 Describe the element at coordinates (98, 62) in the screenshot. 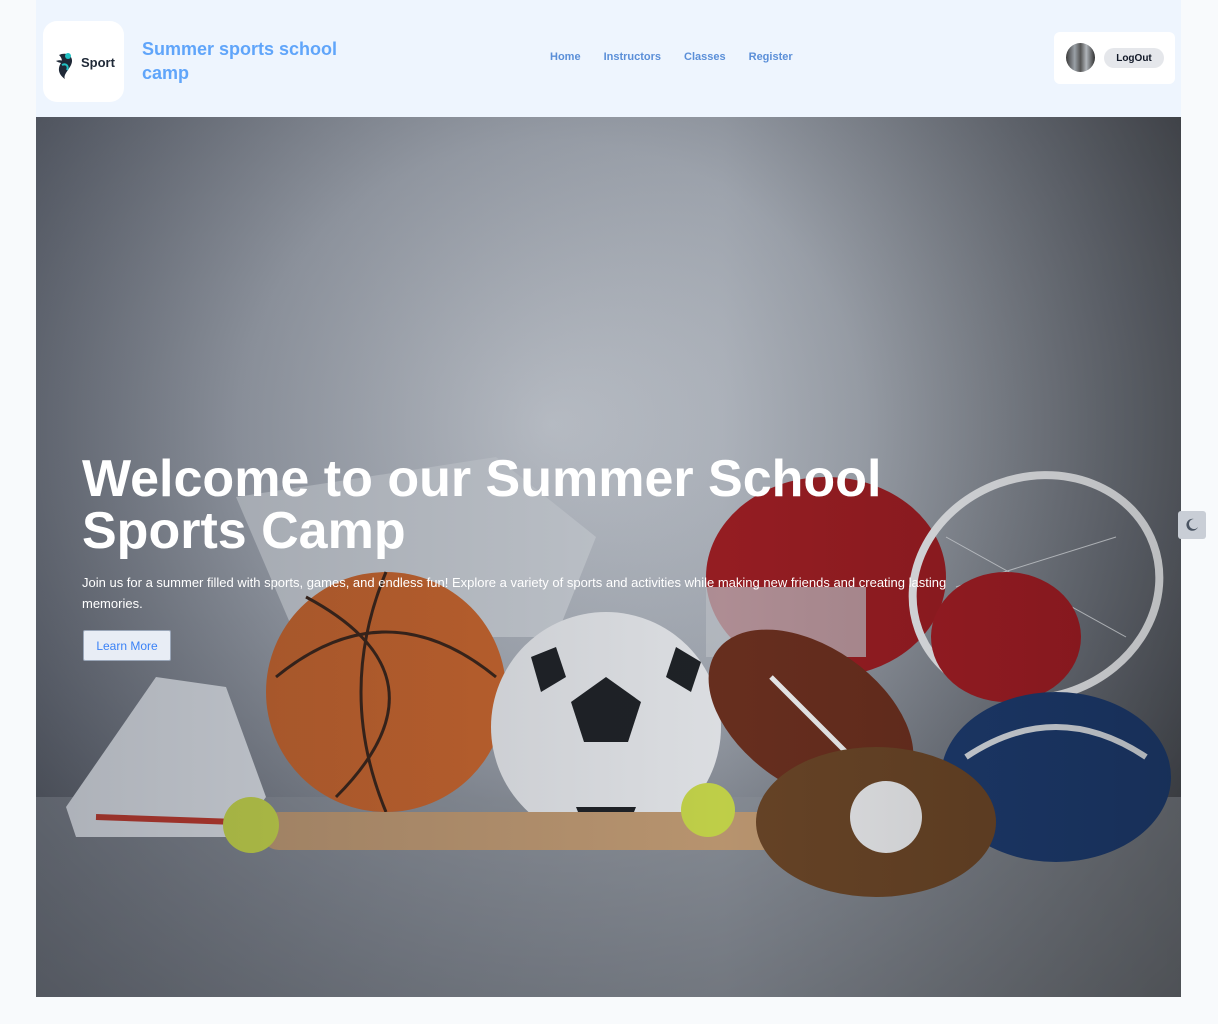

I see `logo-text: Sport` at that location.